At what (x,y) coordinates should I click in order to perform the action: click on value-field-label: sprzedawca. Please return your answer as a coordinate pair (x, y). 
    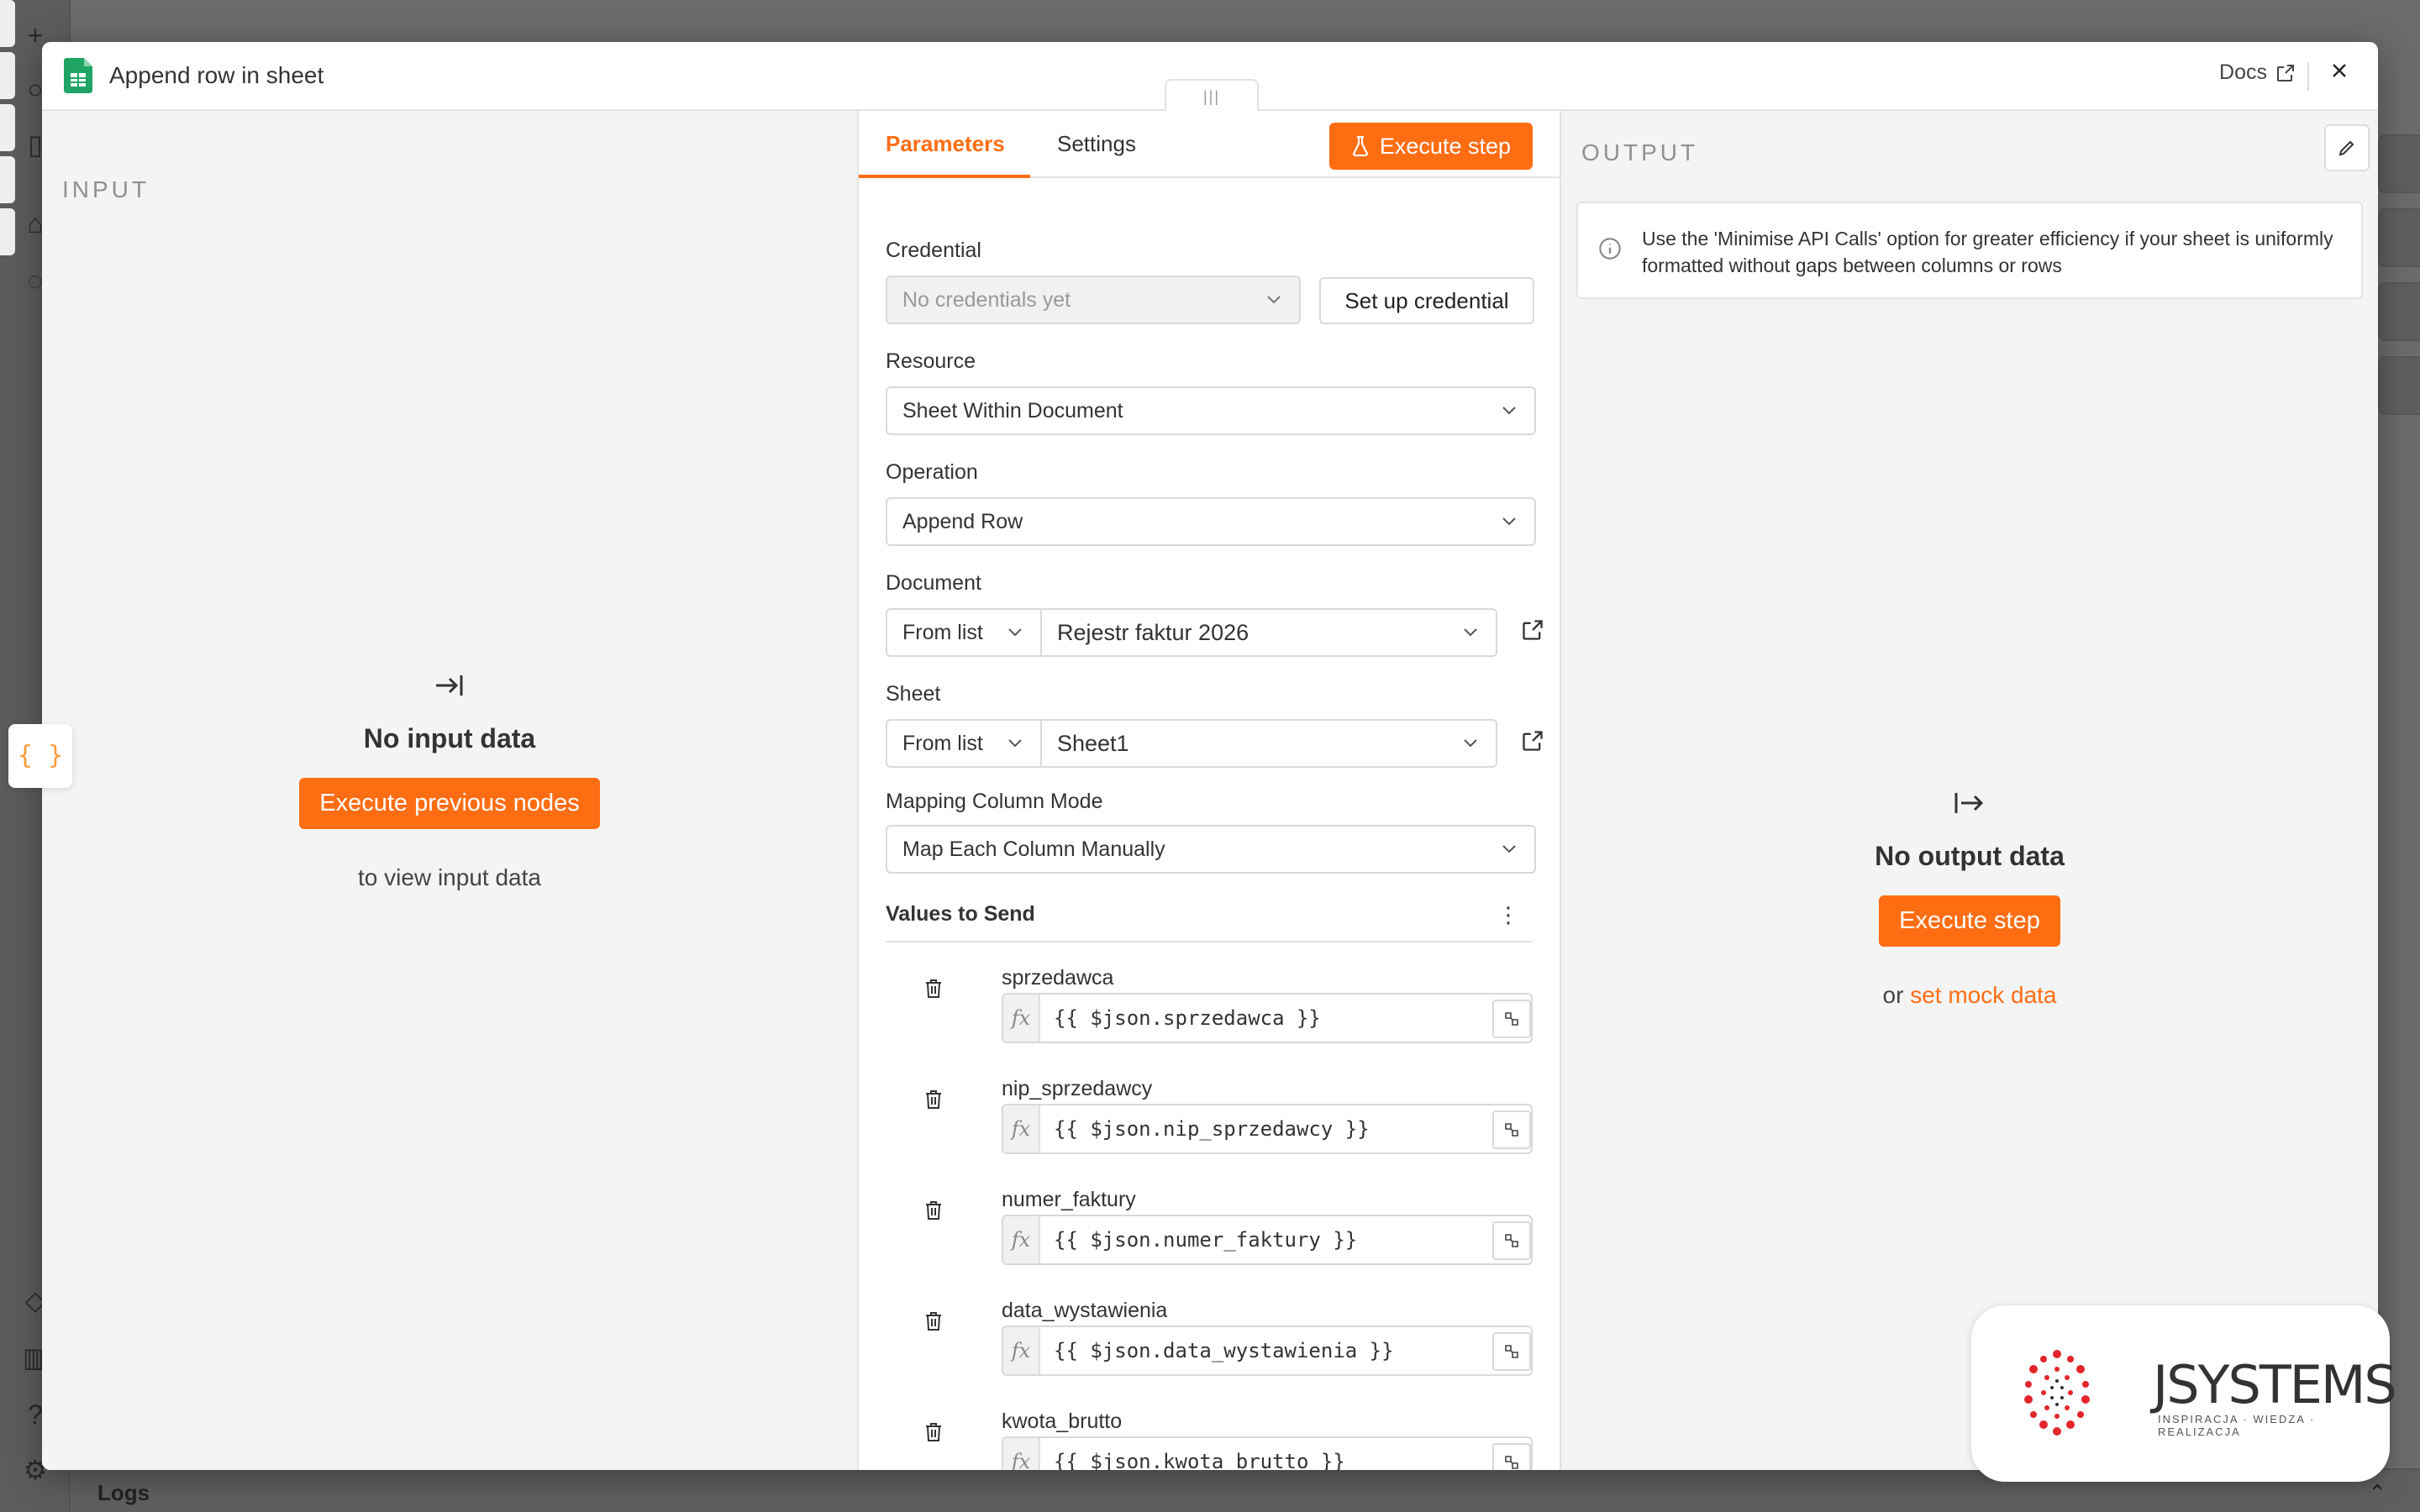
    Looking at the image, I should click on (1058, 978).